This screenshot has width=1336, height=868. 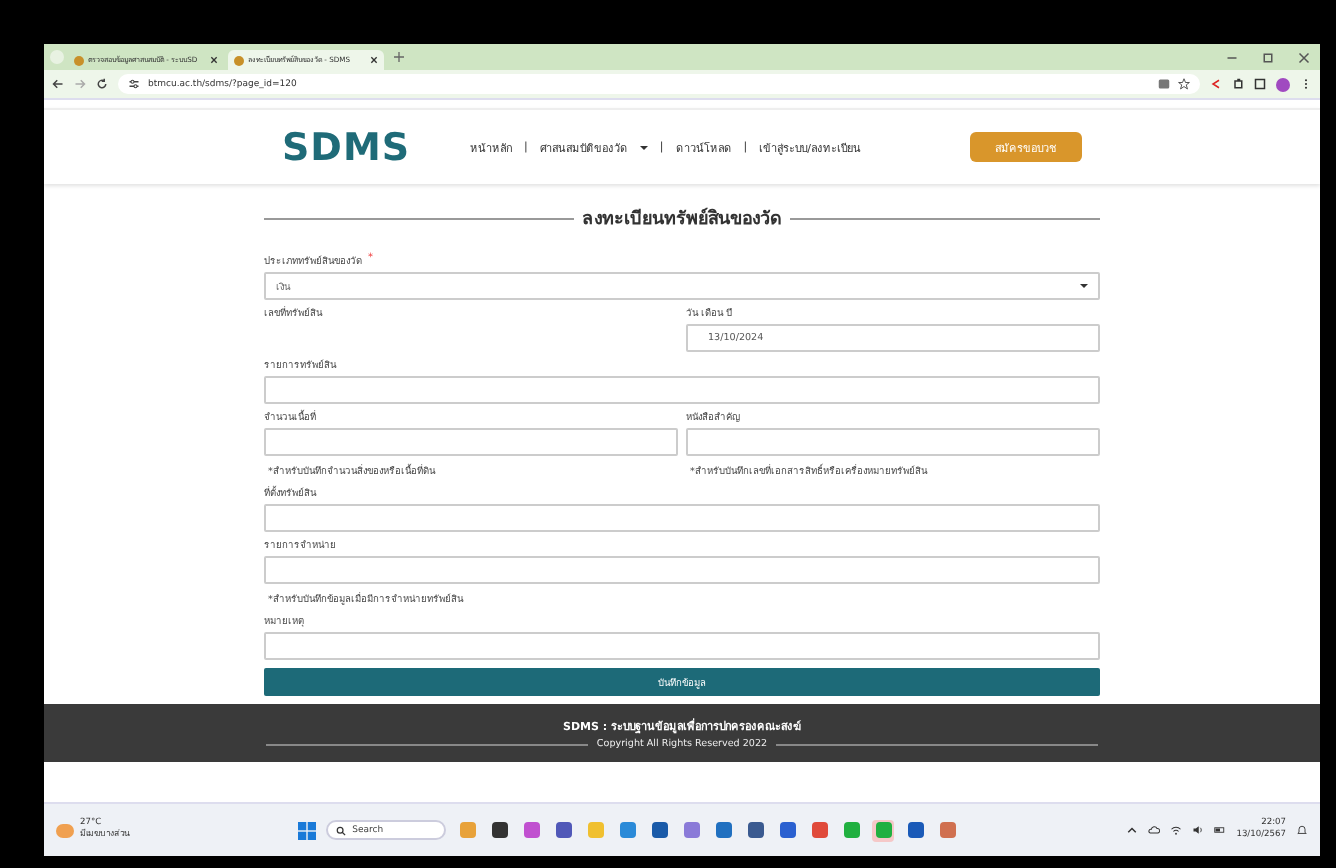 What do you see at coordinates (1176, 830) in the screenshot?
I see `wifi-icon` at bounding box center [1176, 830].